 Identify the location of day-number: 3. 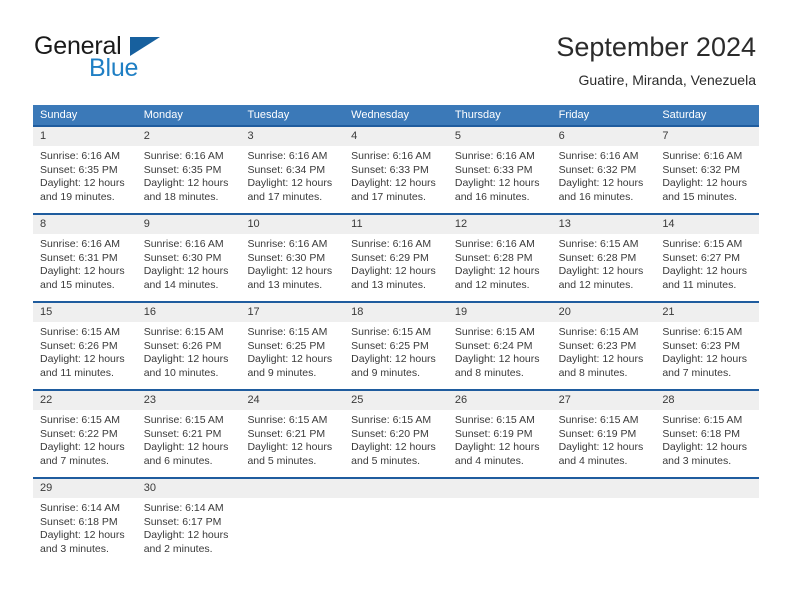
(292, 136).